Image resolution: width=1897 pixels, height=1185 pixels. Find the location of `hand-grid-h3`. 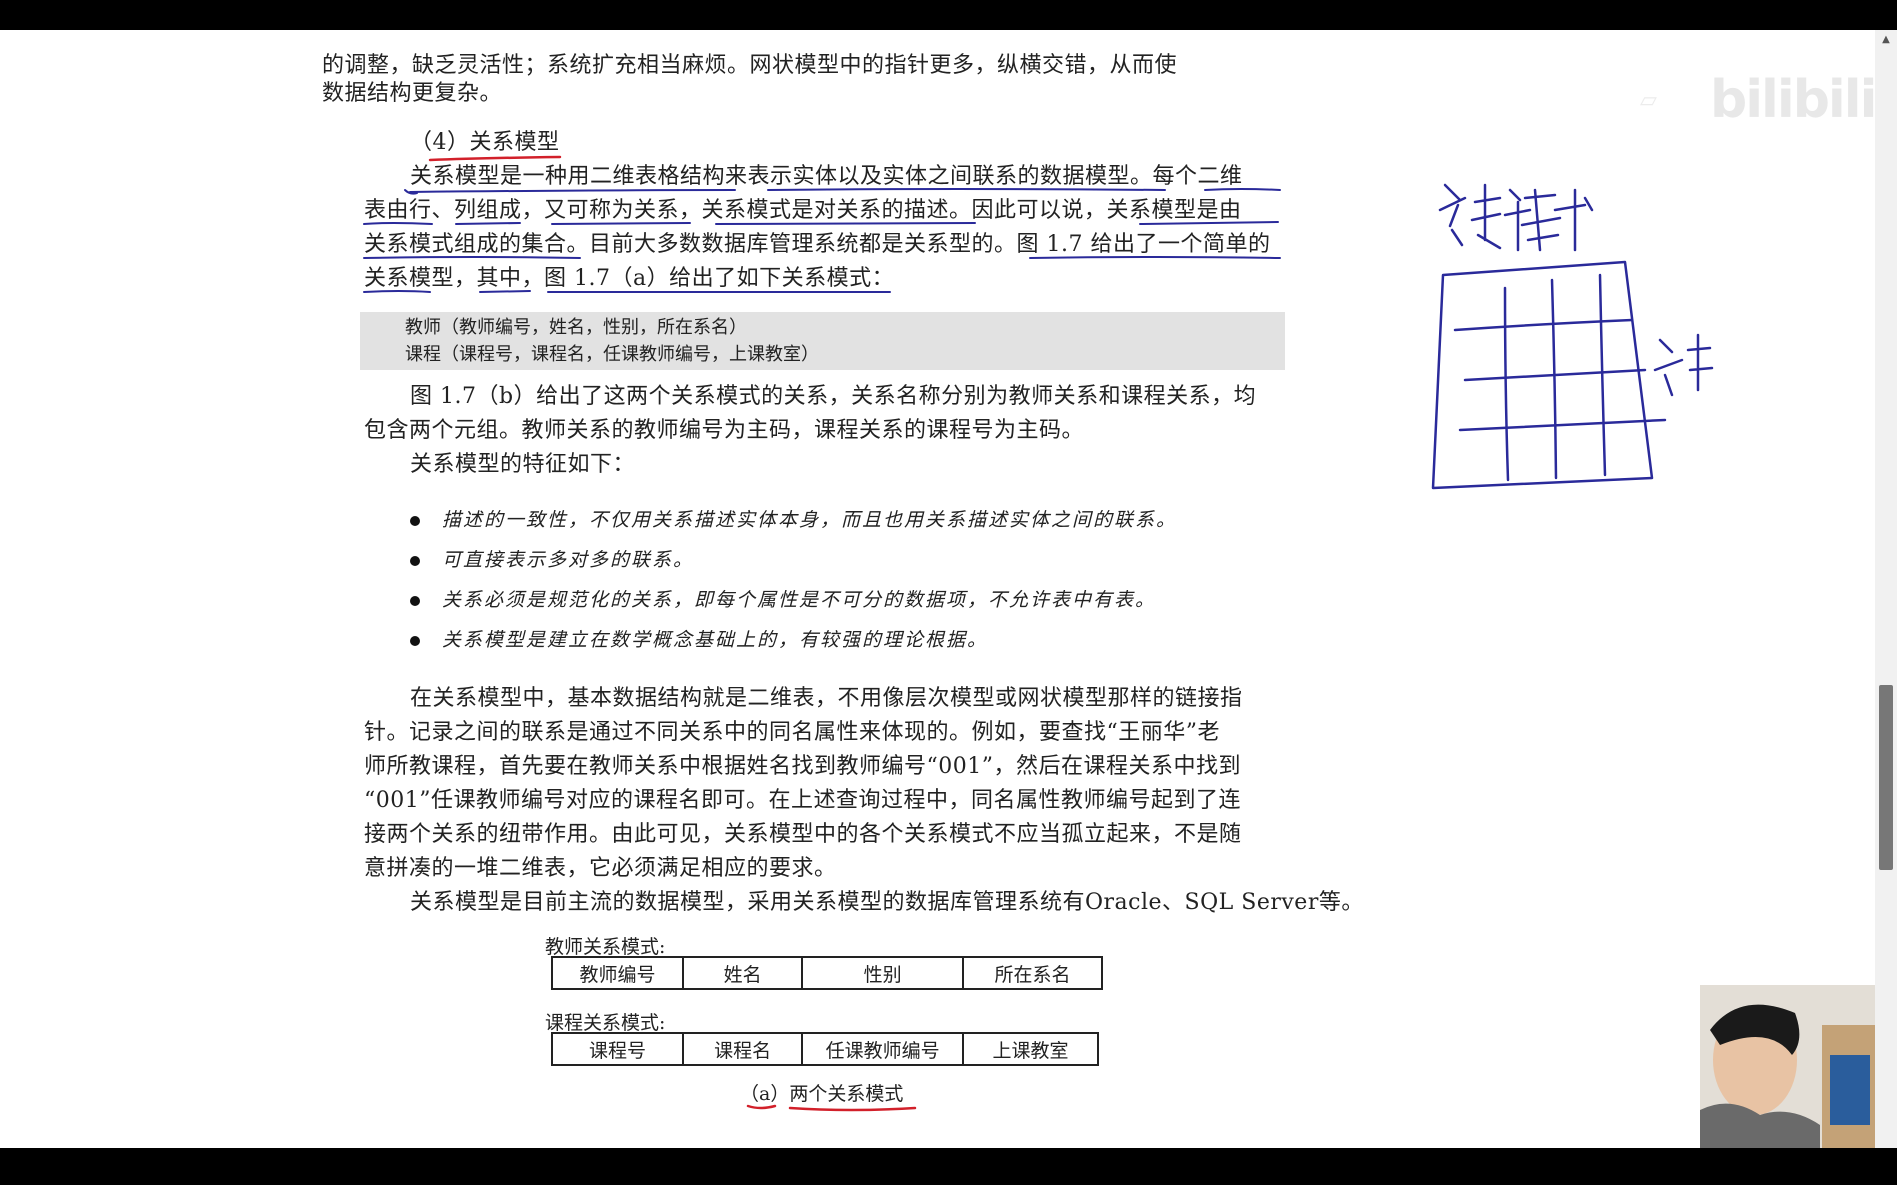

hand-grid-h3 is located at coordinates (1562, 425).